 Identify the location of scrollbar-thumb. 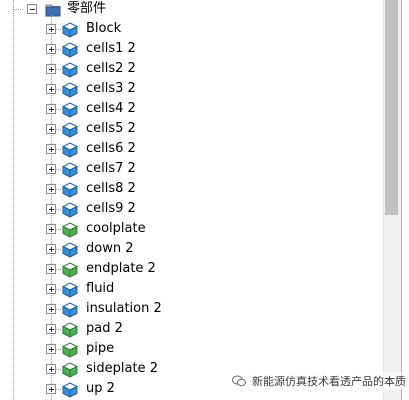
(391, 107).